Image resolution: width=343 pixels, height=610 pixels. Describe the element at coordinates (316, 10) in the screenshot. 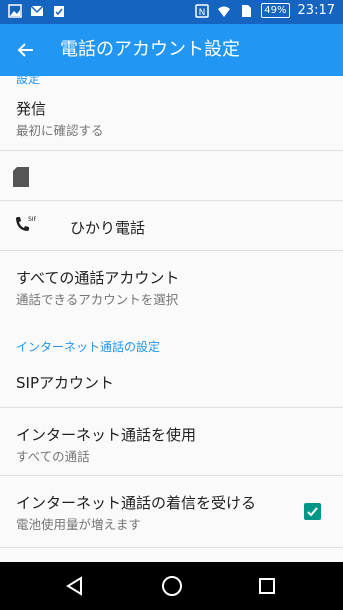

I see `status-time: 23:17` at that location.